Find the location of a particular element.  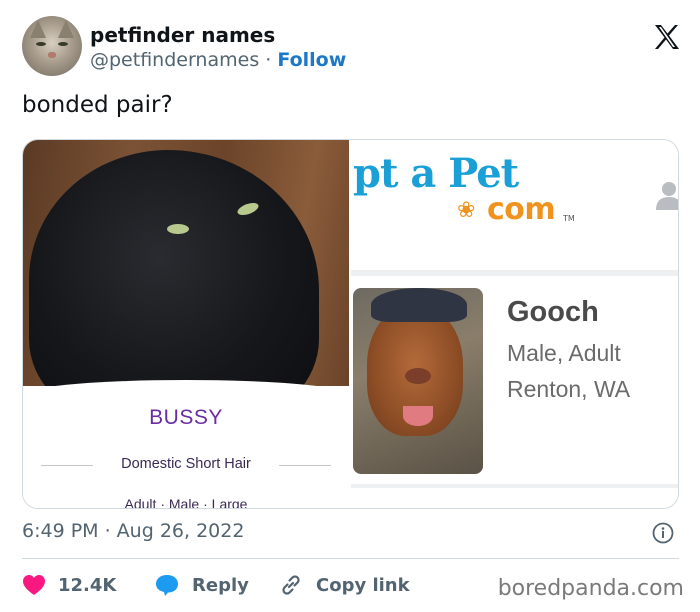

adopt-a-pet-logo-com: com is located at coordinates (521, 209).